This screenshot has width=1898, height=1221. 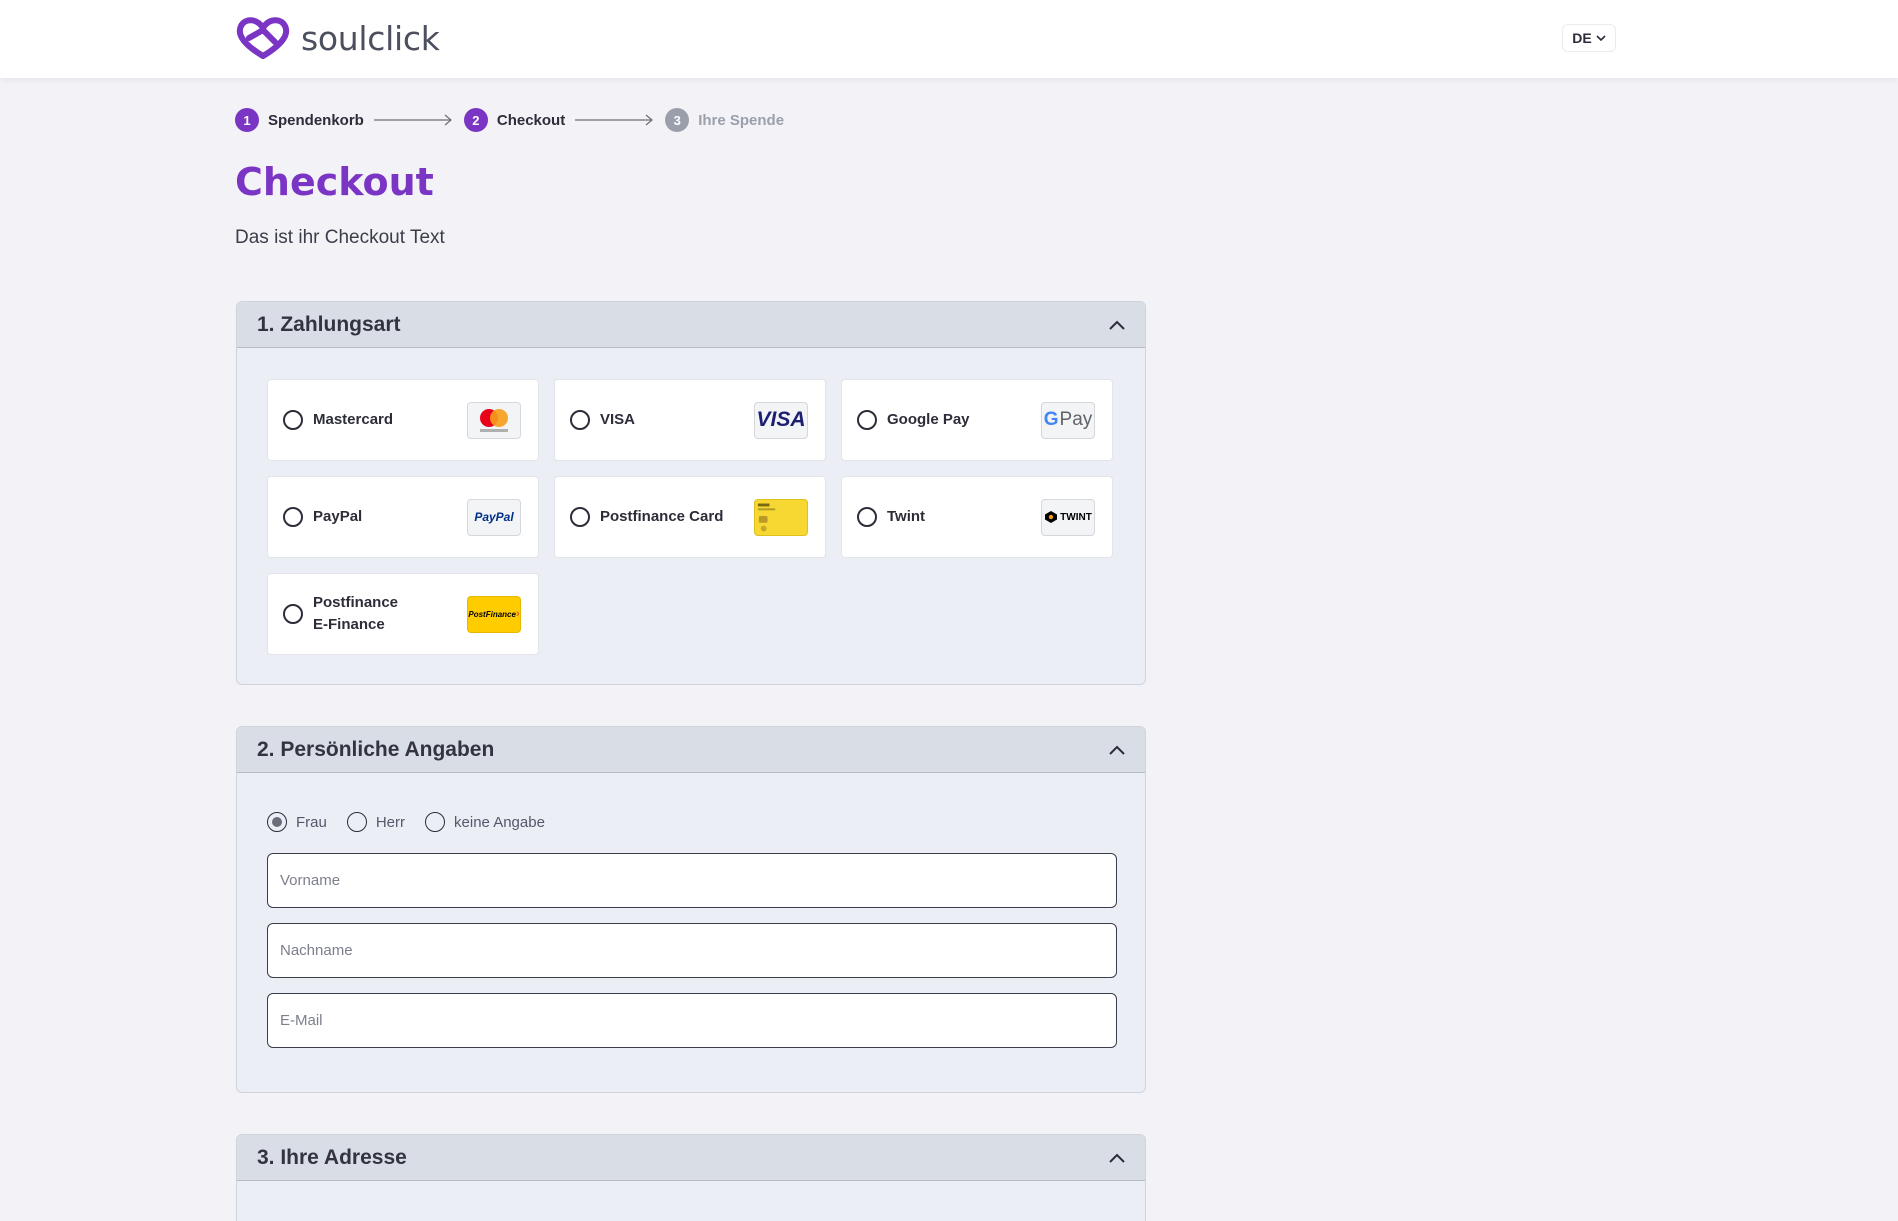 What do you see at coordinates (356, 613) in the screenshot?
I see `payment-label: Postfinance E-Finance` at bounding box center [356, 613].